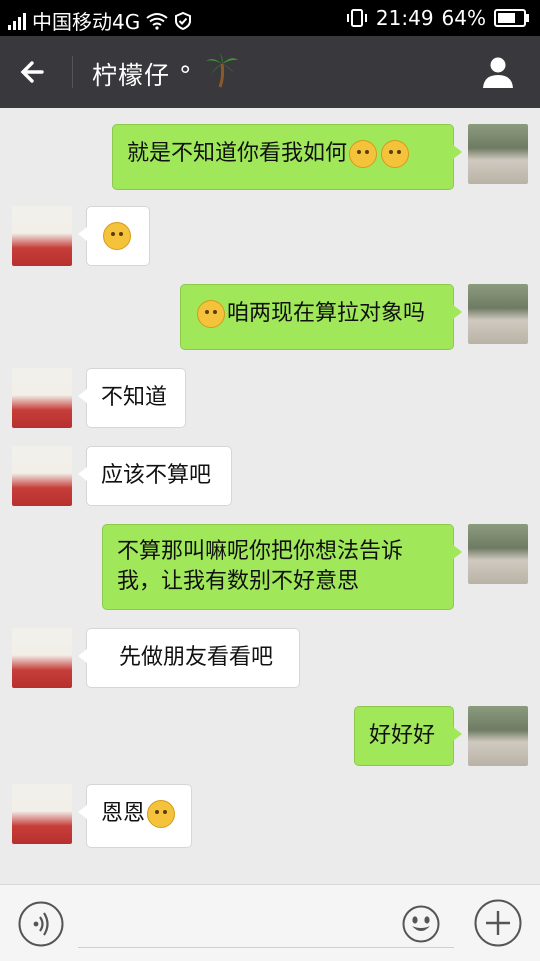 This screenshot has width=540, height=961. Describe the element at coordinates (326, 313) in the screenshot. I see `message-text: 咱两现在算拉对象吗` at that location.